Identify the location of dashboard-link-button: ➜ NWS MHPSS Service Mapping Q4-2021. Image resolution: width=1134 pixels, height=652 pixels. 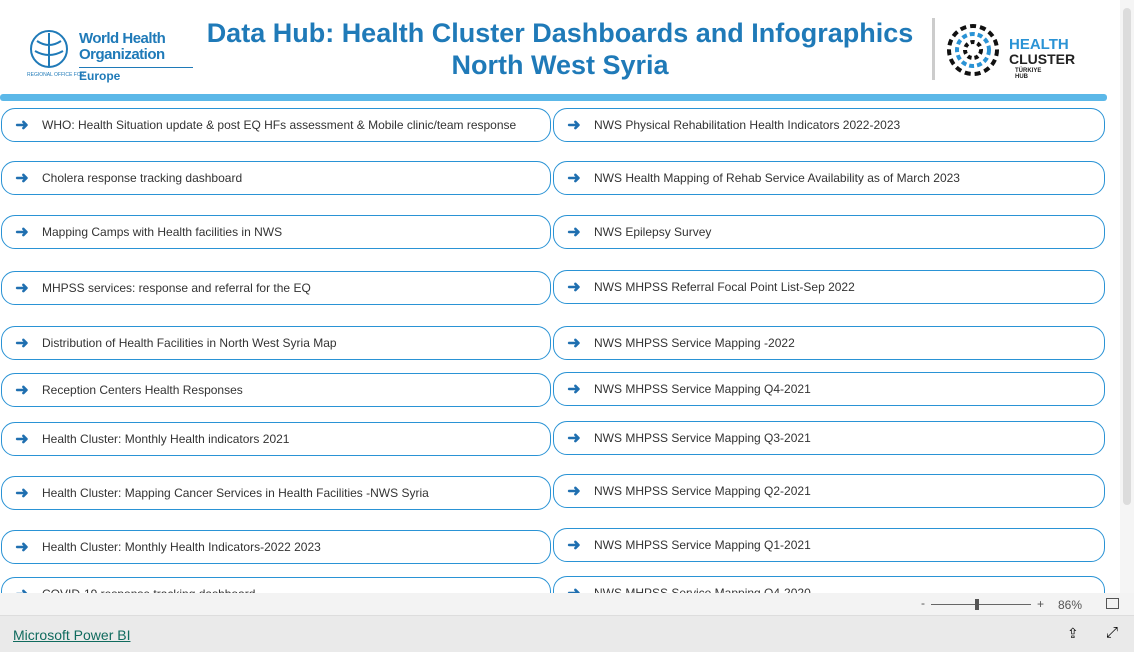
(829, 389).